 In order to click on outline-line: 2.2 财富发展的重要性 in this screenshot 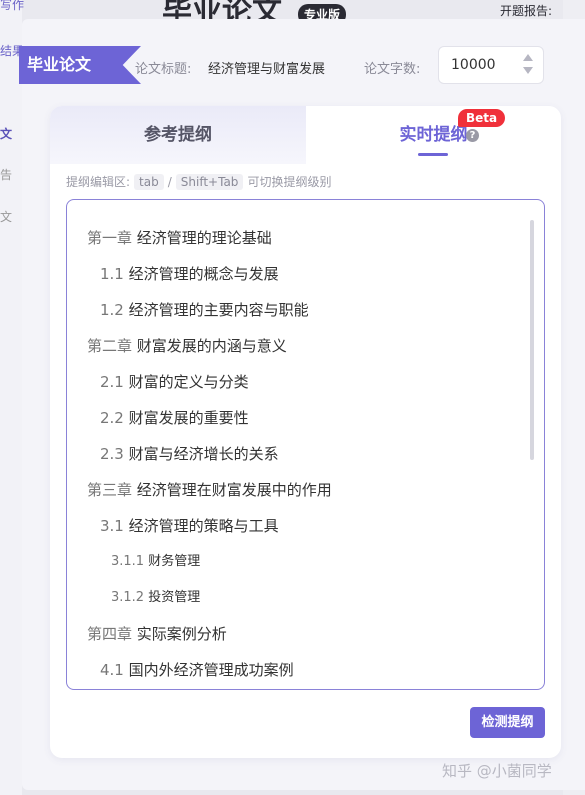, I will do `click(303, 418)`.